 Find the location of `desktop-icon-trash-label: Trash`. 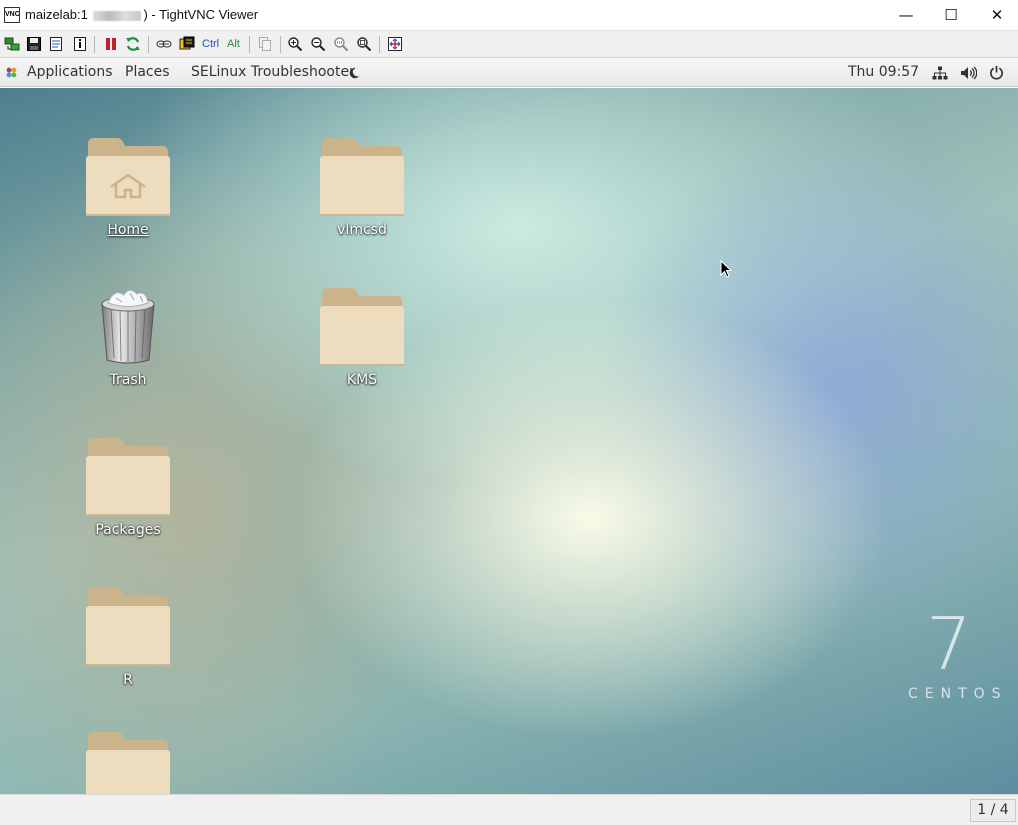

desktop-icon-trash-label: Trash is located at coordinates (128, 380).